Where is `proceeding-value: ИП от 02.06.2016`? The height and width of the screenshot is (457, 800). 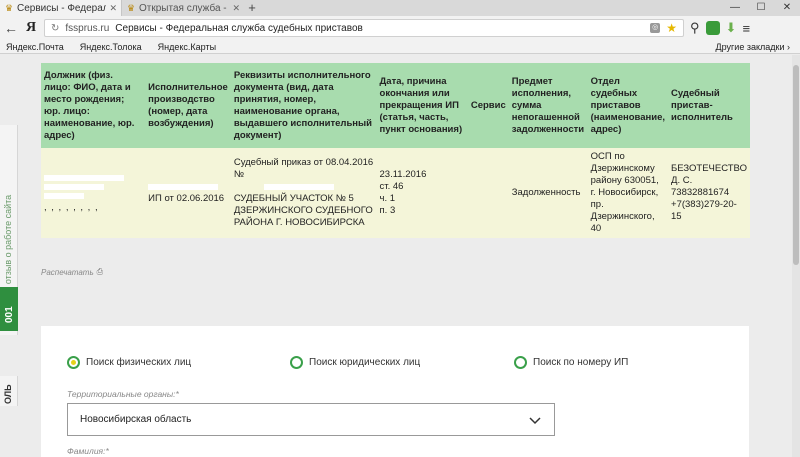
proceeding-value: ИП от 02.06.2016 is located at coordinates (186, 198).